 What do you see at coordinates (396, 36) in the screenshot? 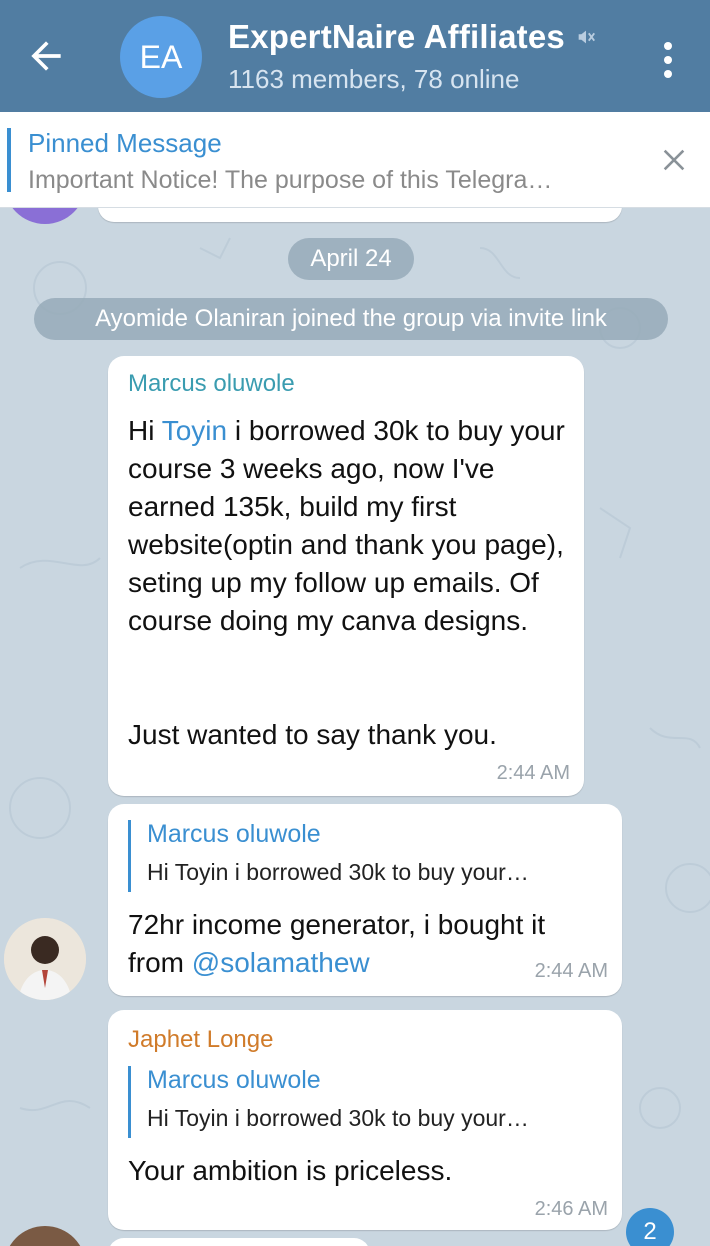
I see `group-title-text: ExpertNaire Affiliates` at bounding box center [396, 36].